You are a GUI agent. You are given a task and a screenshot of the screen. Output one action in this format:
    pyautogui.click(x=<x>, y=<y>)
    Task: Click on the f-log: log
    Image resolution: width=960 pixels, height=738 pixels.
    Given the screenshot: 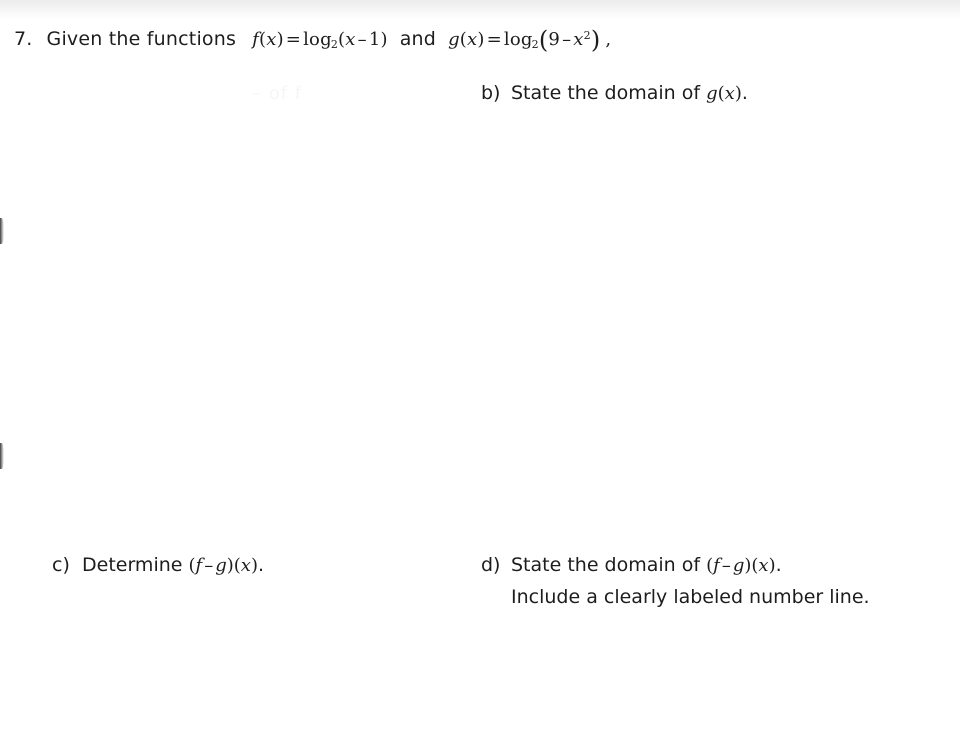 What is the action you would take?
    pyautogui.click(x=317, y=39)
    